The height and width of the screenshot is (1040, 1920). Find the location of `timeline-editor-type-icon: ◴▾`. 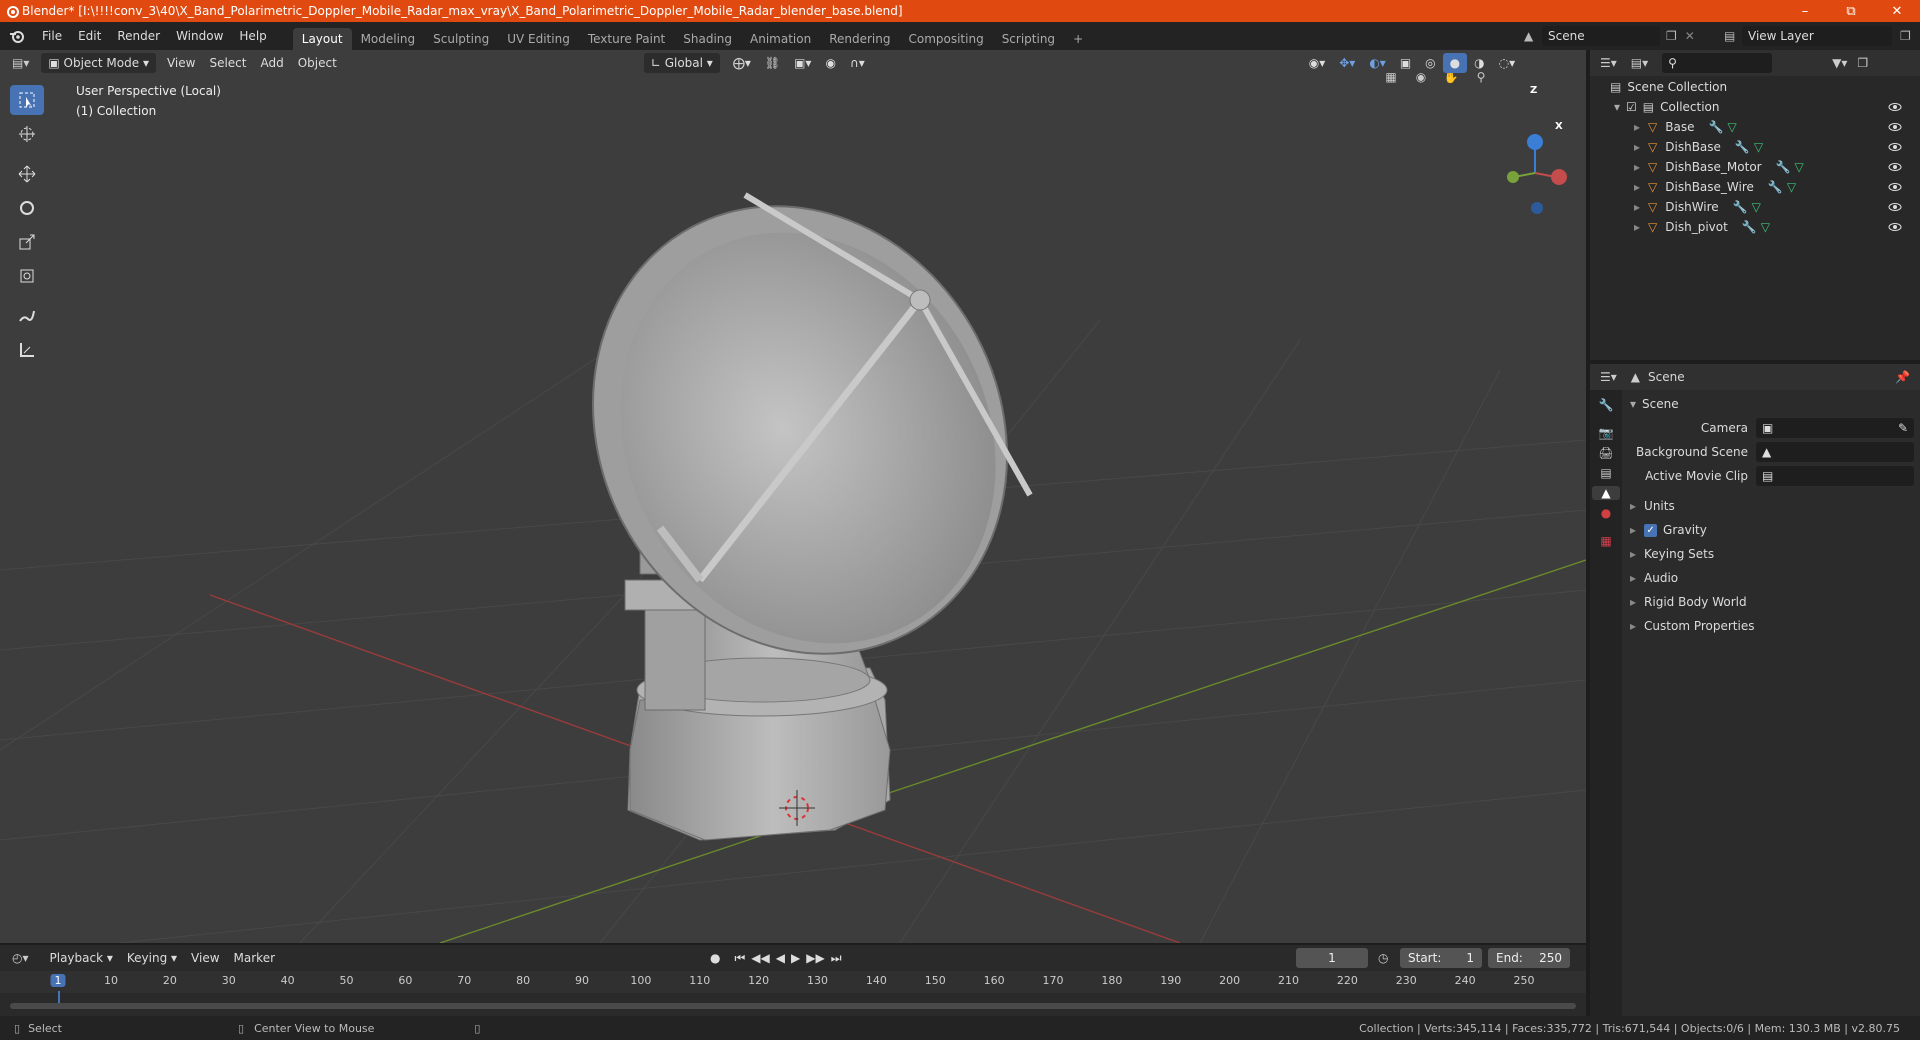

timeline-editor-type-icon: ◴▾ is located at coordinates (20, 958).